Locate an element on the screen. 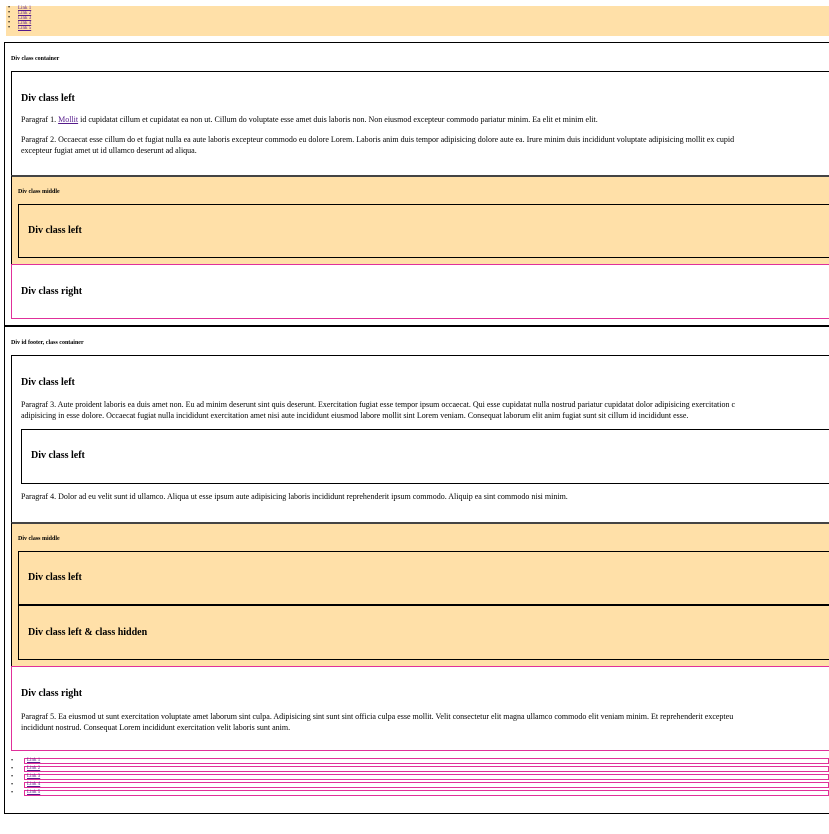 The image size is (829, 834). div-right-heading: Div class right is located at coordinates (52, 291).